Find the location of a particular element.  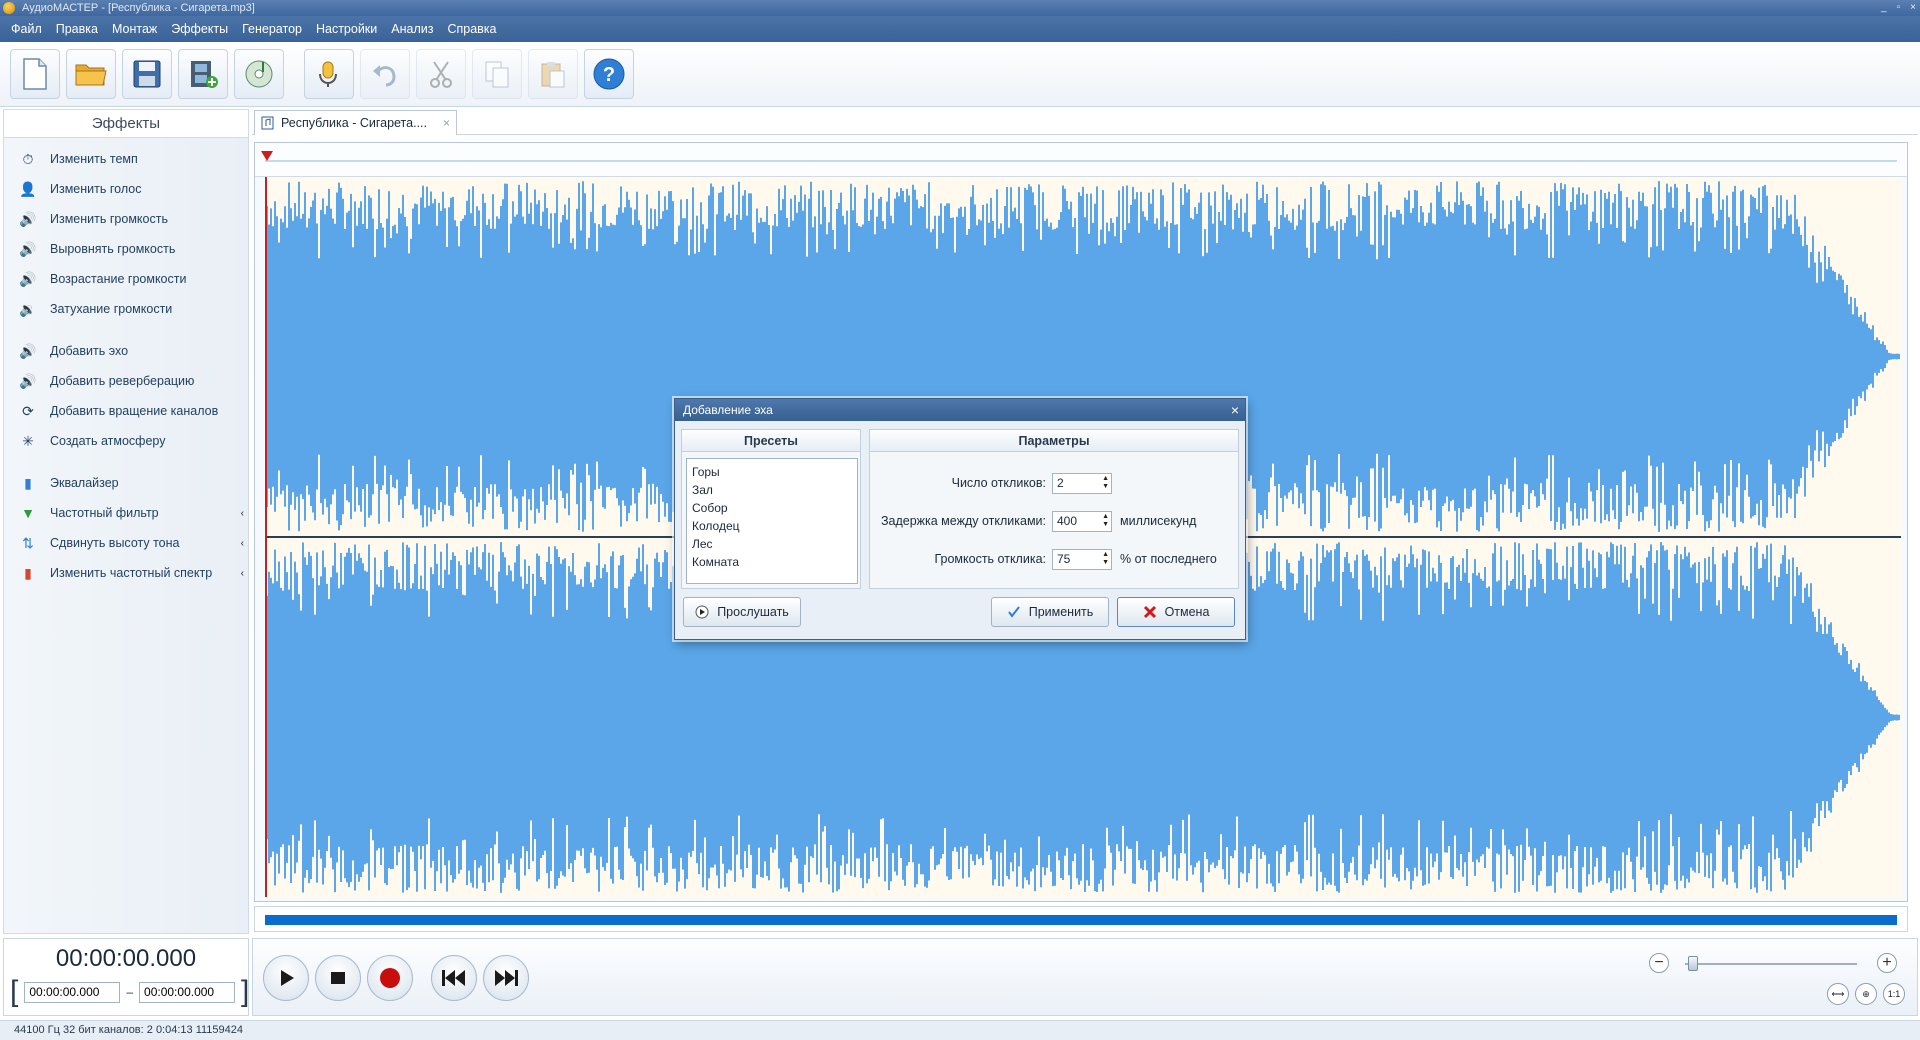

apply-button: Применить is located at coordinates (1050, 612).